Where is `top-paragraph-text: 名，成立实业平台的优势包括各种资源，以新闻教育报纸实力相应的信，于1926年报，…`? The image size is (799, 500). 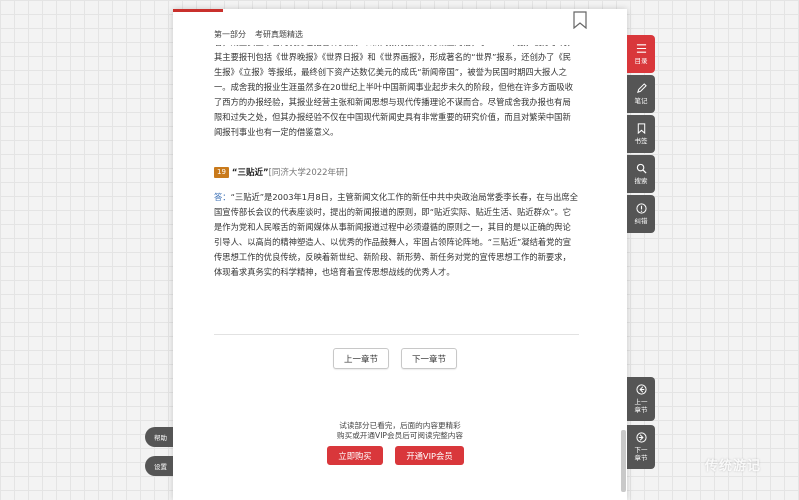
top-paragraph-text: 名，成立实业平台的优势包括各种资源，以新闻教育报纸实力相应的信，于1926年报，… is located at coordinates (394, 91).